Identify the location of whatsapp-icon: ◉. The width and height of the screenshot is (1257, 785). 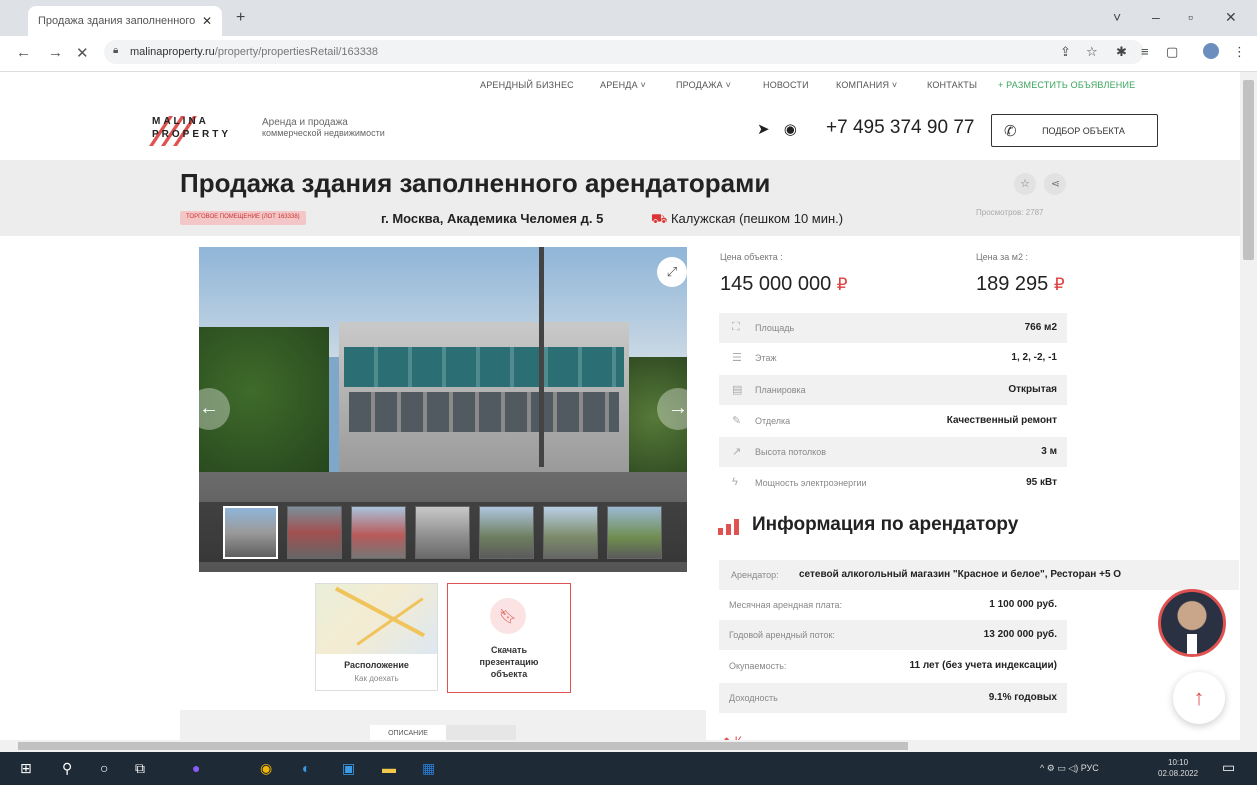
(790, 129).